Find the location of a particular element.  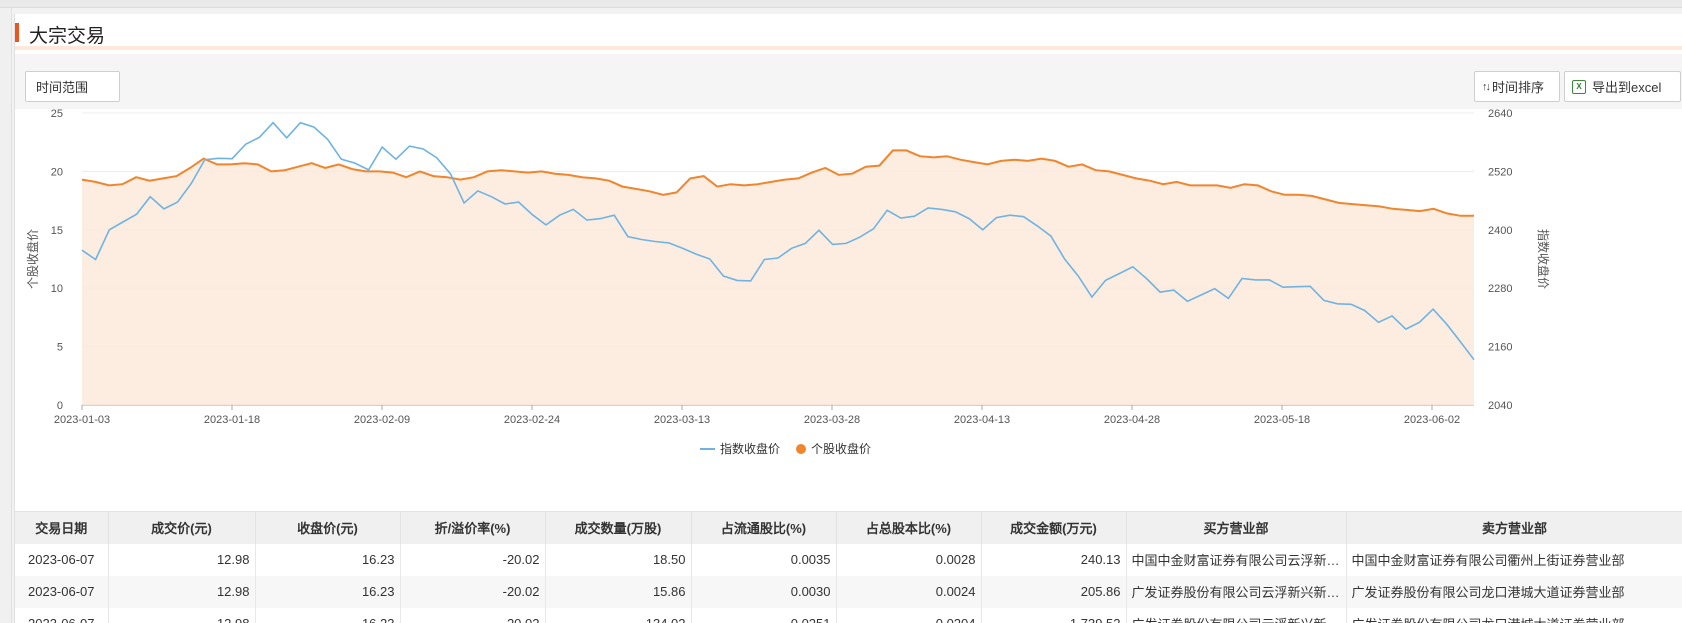

cell-total-ratio: 0.0024 is located at coordinates (909, 591).